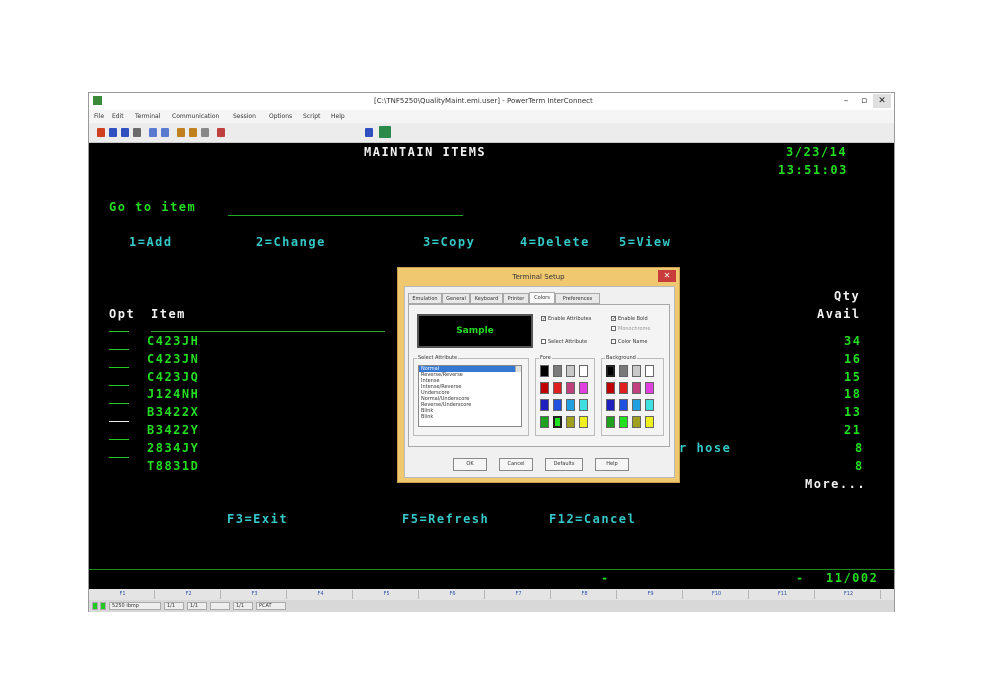  I want to click on list-item: Blink, so click(470, 417).